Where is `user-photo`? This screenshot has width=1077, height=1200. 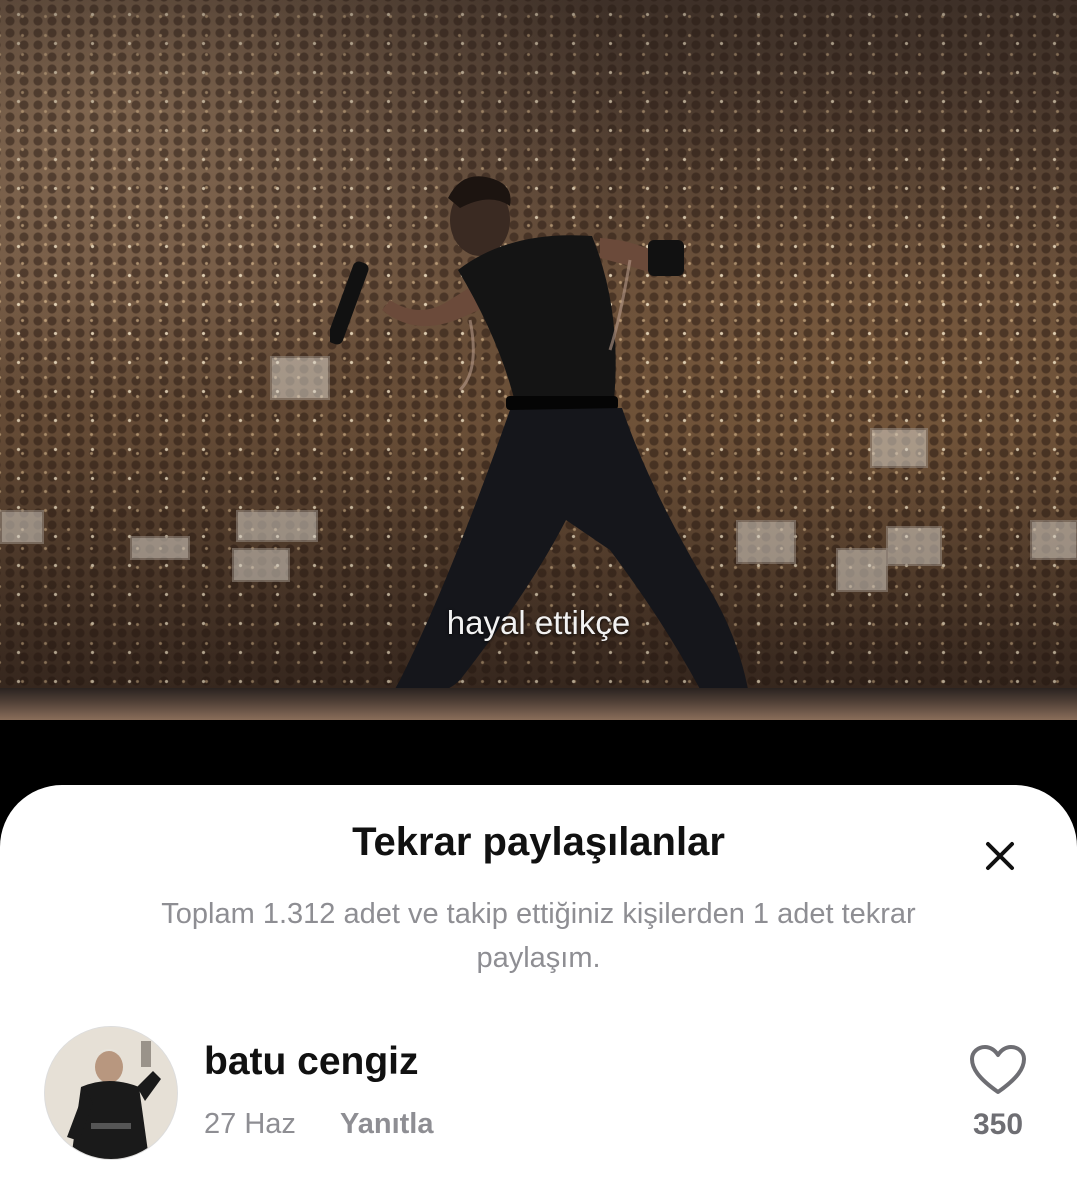
user-photo is located at coordinates (111, 1093).